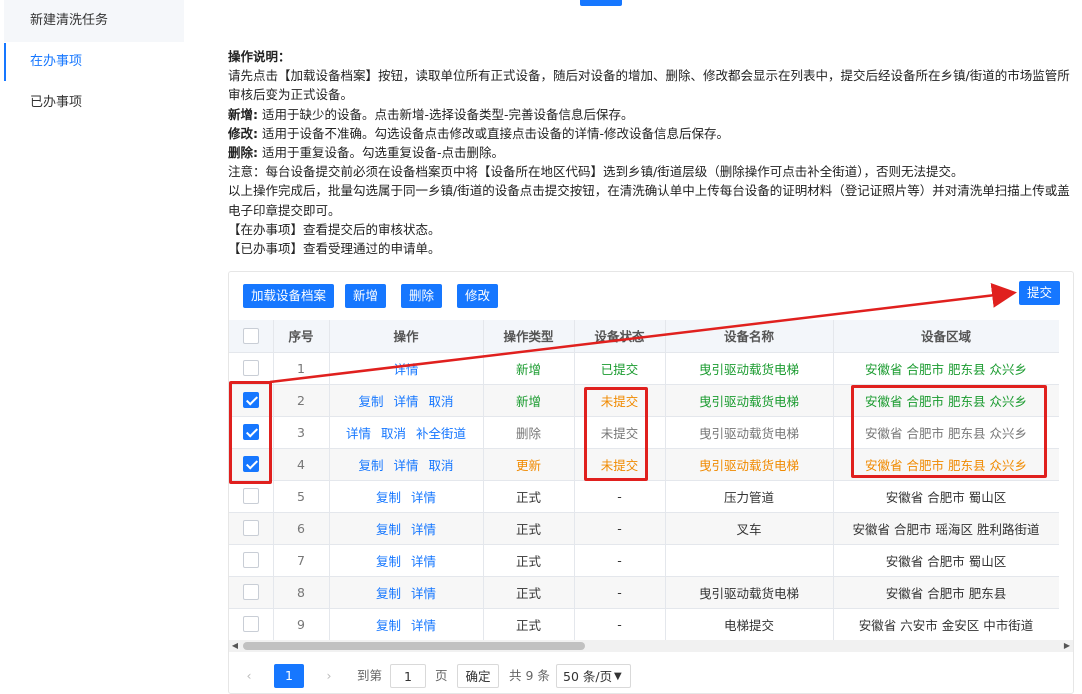  What do you see at coordinates (529, 464) in the screenshot?
I see `row-op-type: 更新` at bounding box center [529, 464].